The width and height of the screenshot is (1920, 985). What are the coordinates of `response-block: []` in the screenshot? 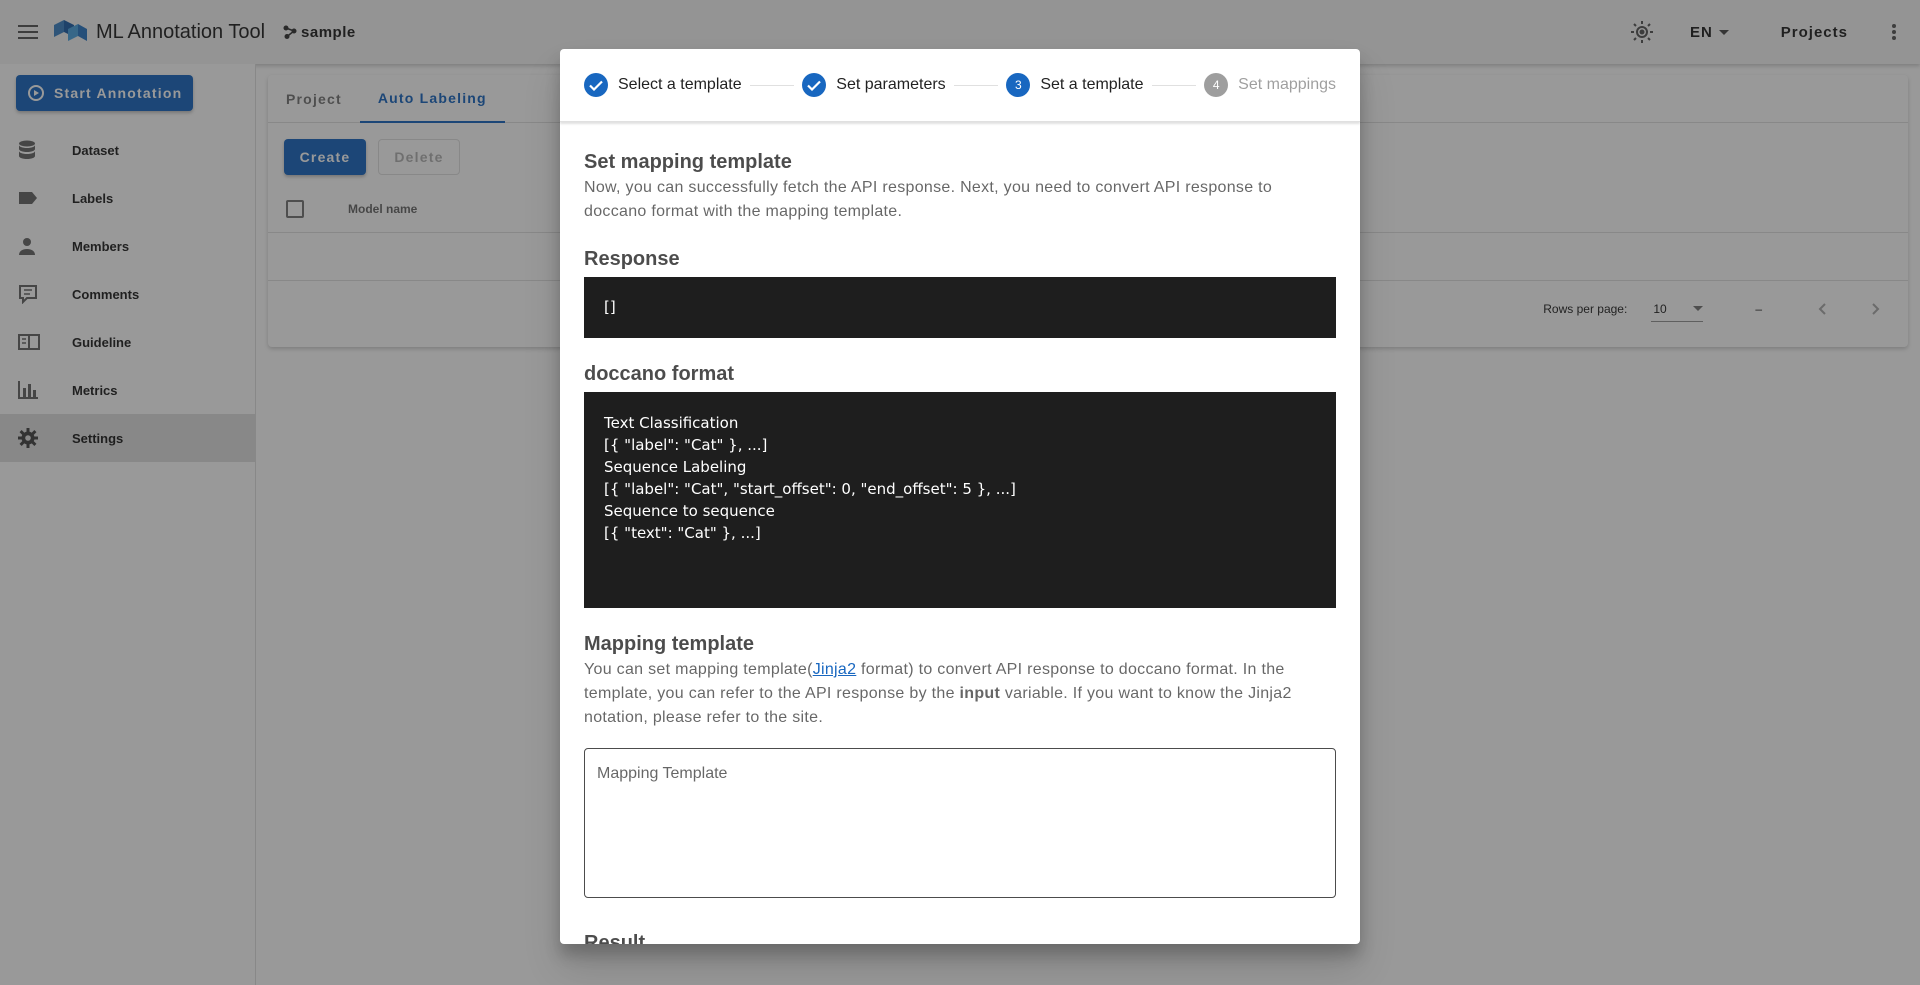 It's located at (960, 307).